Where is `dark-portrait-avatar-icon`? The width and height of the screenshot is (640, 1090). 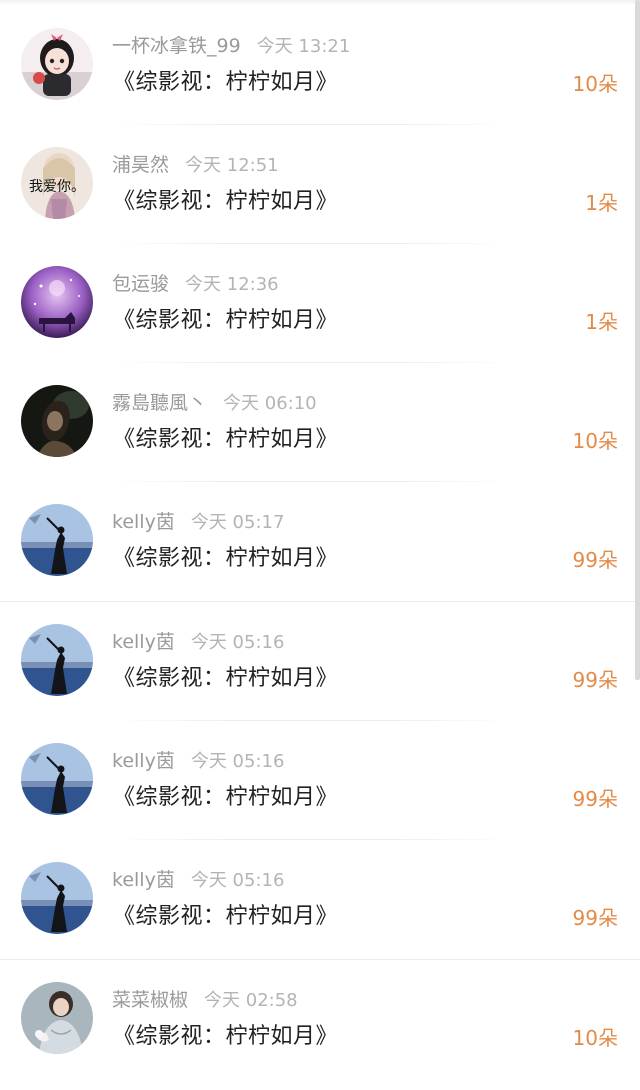
dark-portrait-avatar-icon is located at coordinates (57, 421).